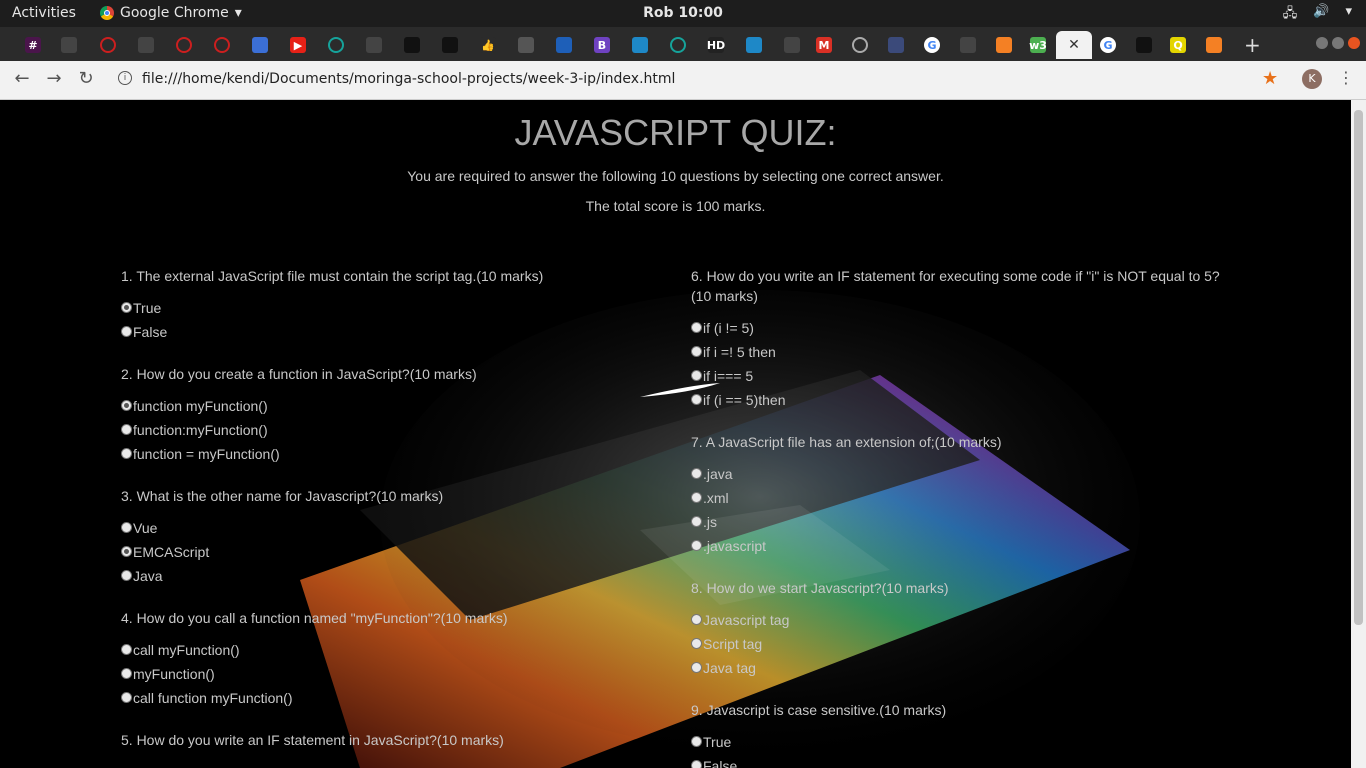 This screenshot has height=768, width=1366. Describe the element at coordinates (33, 45) in the screenshot. I see `browser-tab: #` at that location.